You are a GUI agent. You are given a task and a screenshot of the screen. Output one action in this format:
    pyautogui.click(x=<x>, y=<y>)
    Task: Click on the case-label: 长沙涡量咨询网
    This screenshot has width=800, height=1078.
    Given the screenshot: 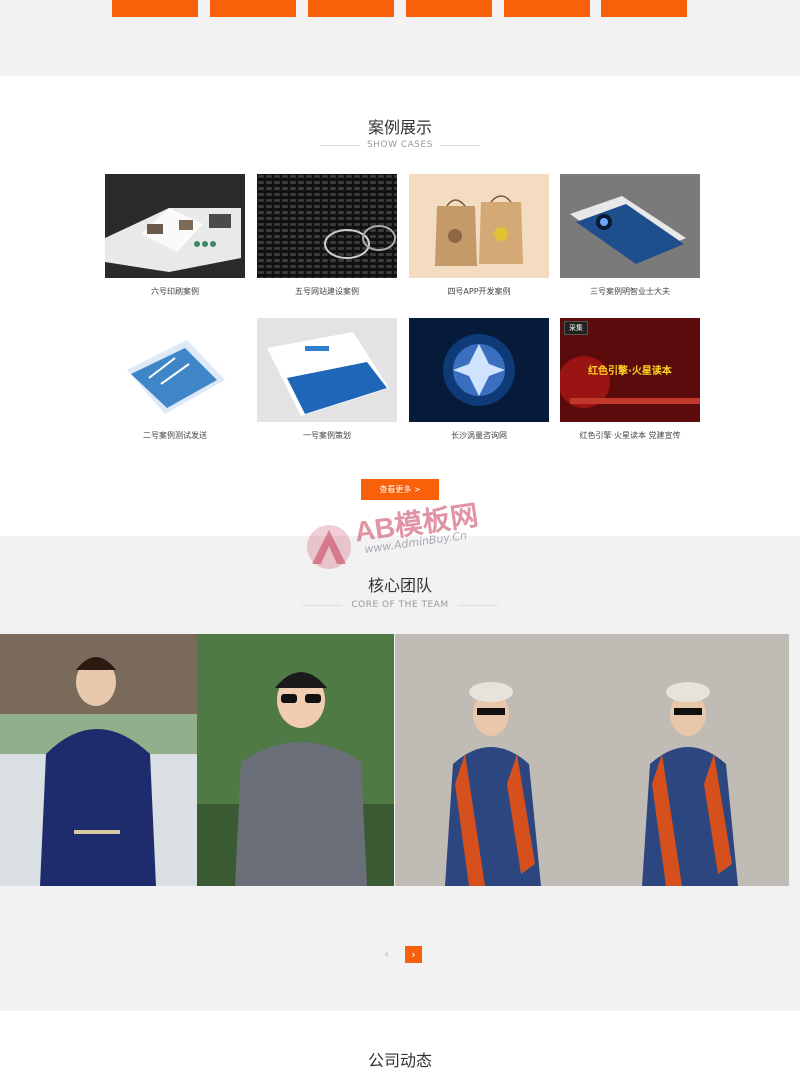 What is the action you would take?
    pyautogui.click(x=479, y=435)
    